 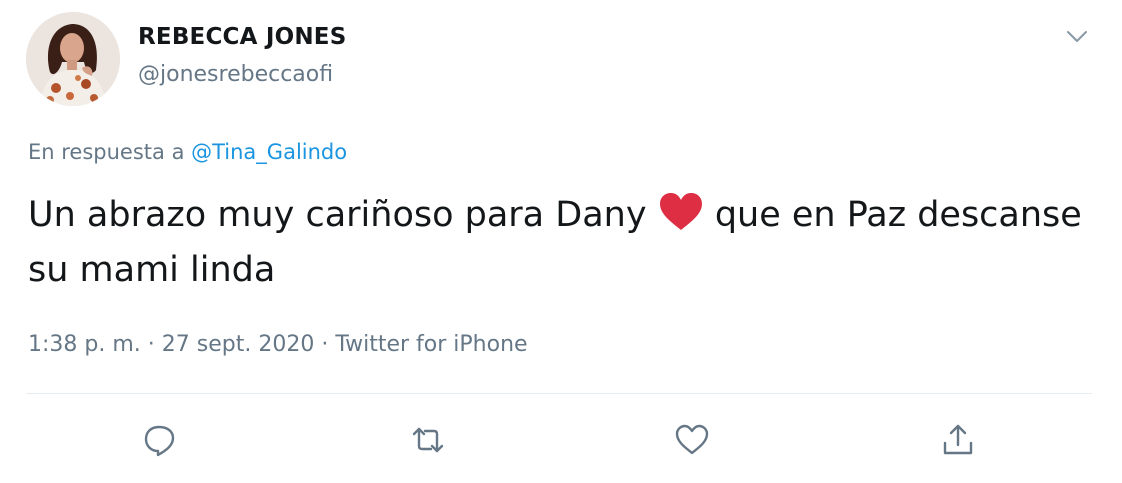 I want to click on reply-button, so click(x=160, y=440).